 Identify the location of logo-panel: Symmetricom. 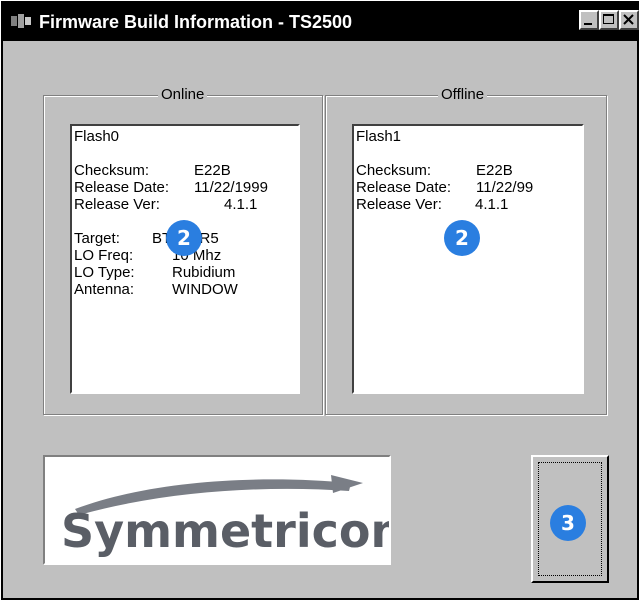
(230, 510).